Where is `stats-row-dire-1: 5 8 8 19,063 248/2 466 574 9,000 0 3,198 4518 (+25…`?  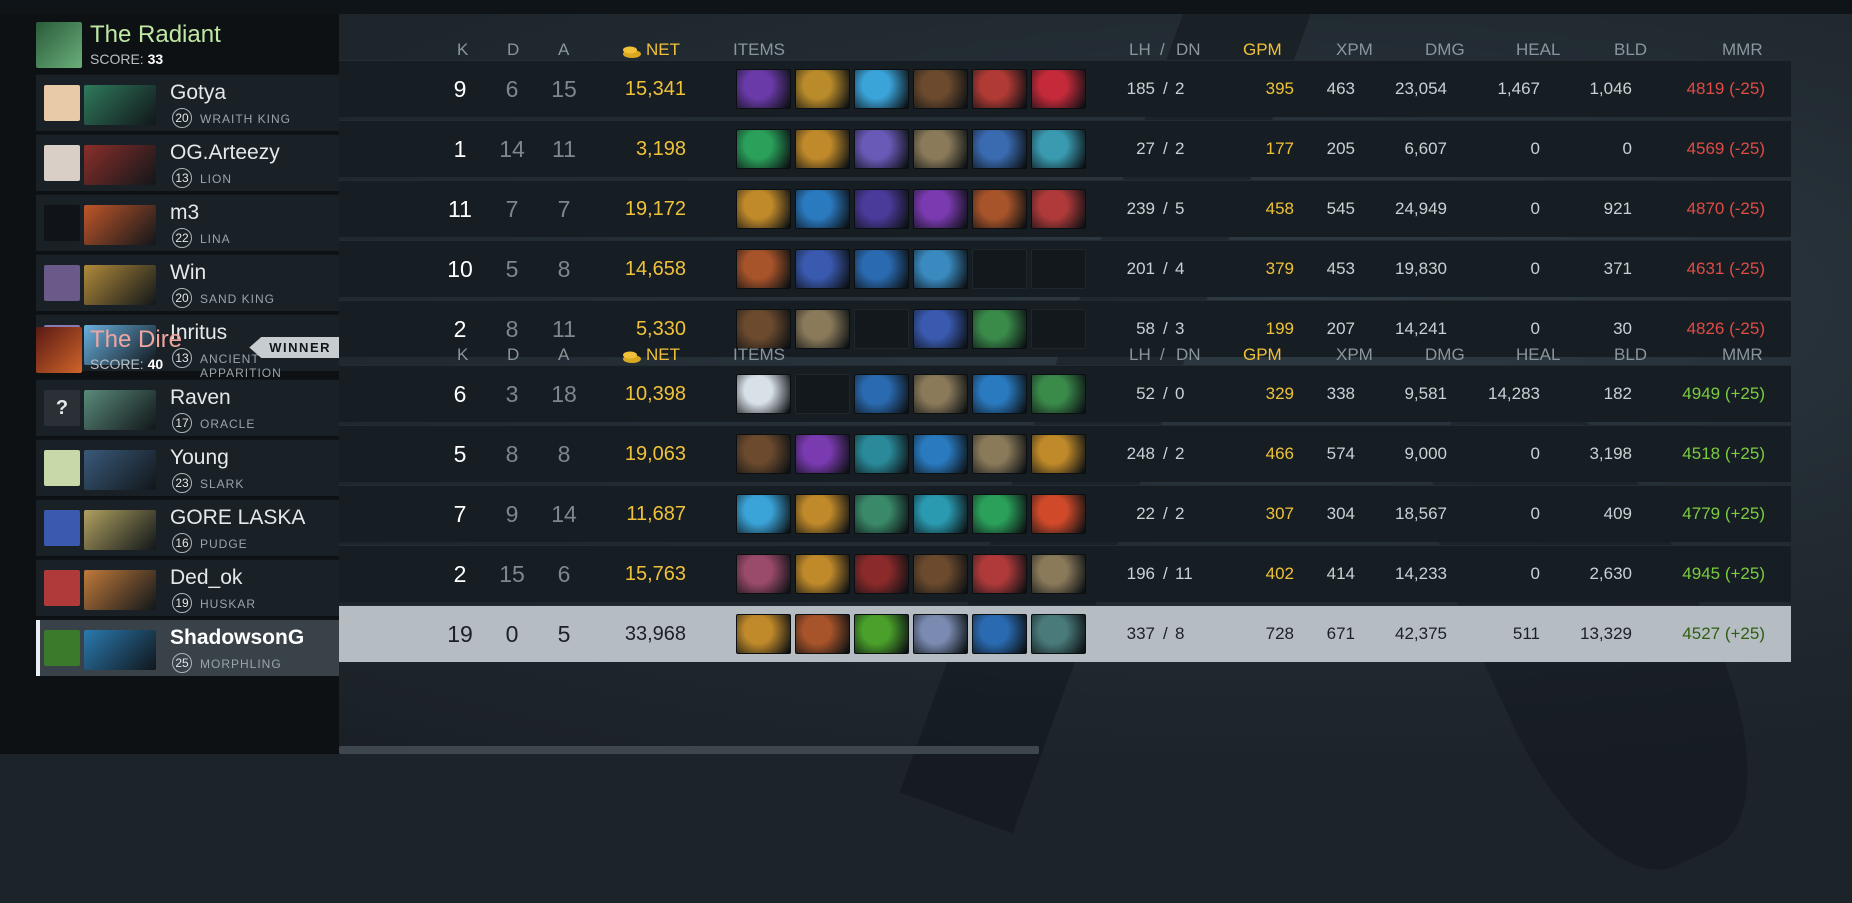 stats-row-dire-1: 5 8 8 19,063 248/2 466 574 9,000 0 3,198 4518 (+25… is located at coordinates (1065, 453).